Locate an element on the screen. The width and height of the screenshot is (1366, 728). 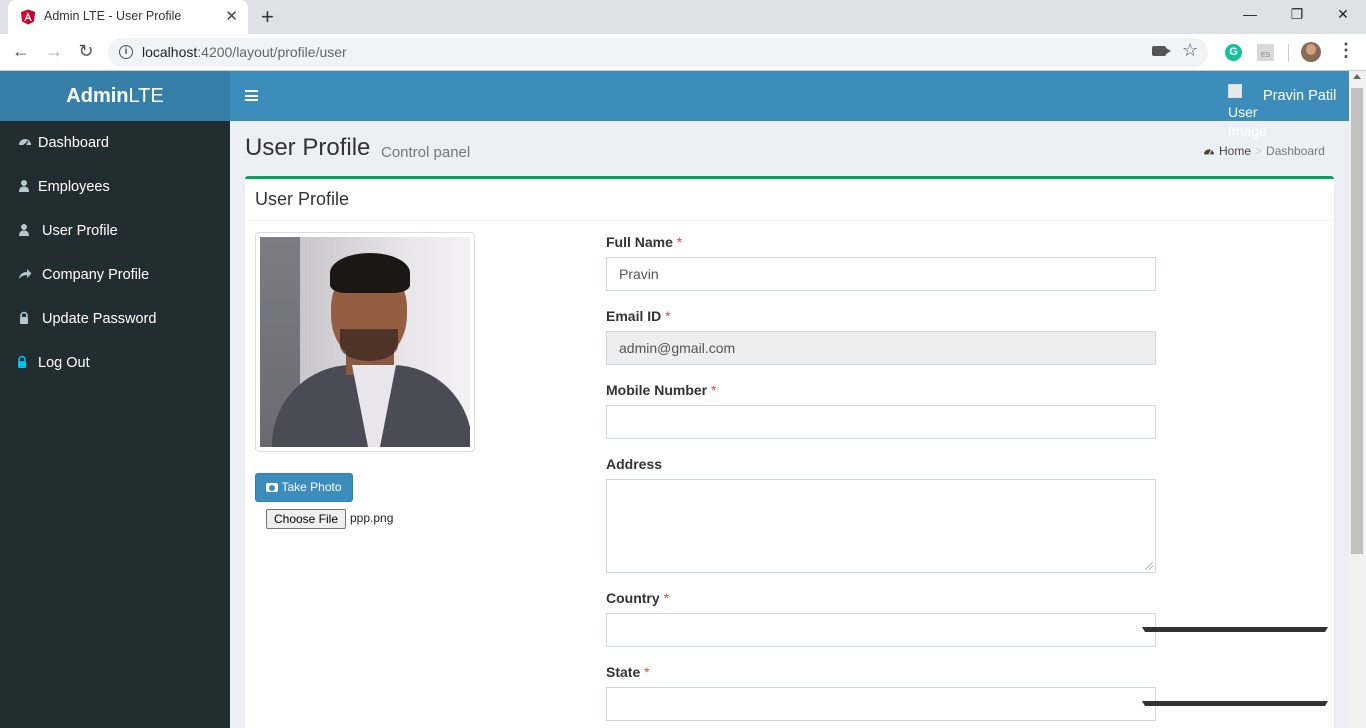
extension-es-icon: ES is located at coordinates (1265, 52).